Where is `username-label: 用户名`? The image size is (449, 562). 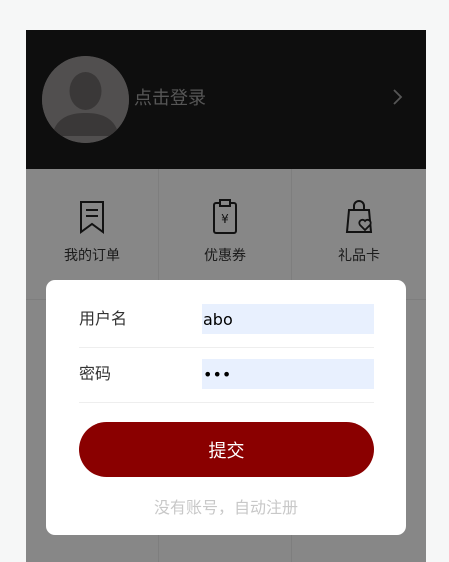 username-label: 用户名 is located at coordinates (103, 318).